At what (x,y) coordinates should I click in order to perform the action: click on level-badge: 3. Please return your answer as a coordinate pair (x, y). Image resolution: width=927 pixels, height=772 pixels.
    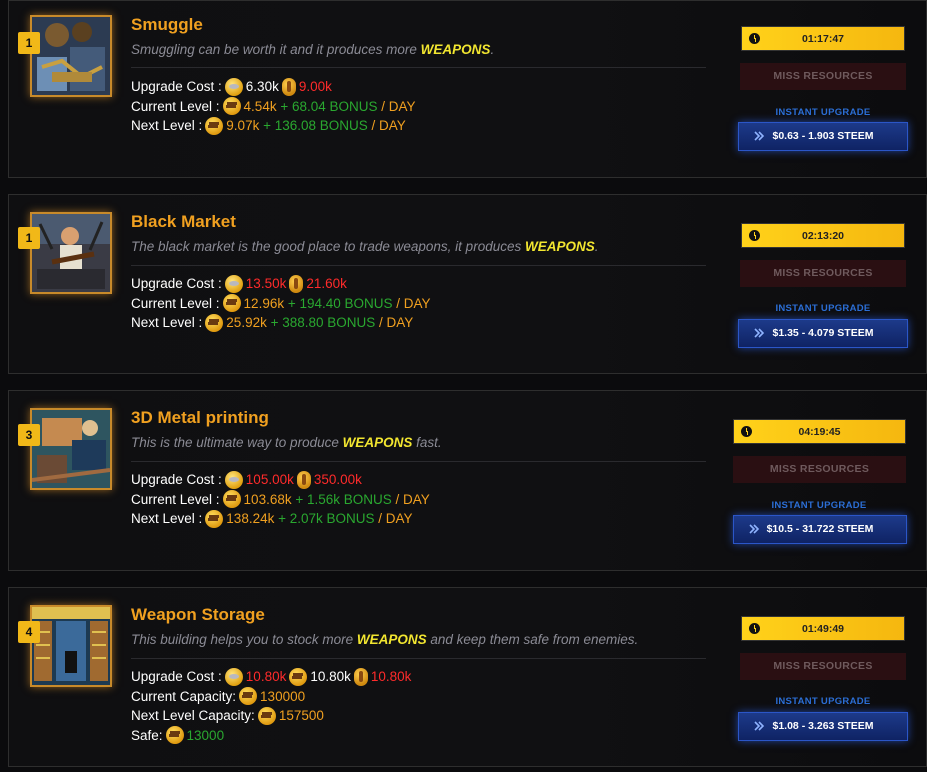
    Looking at the image, I should click on (29, 435).